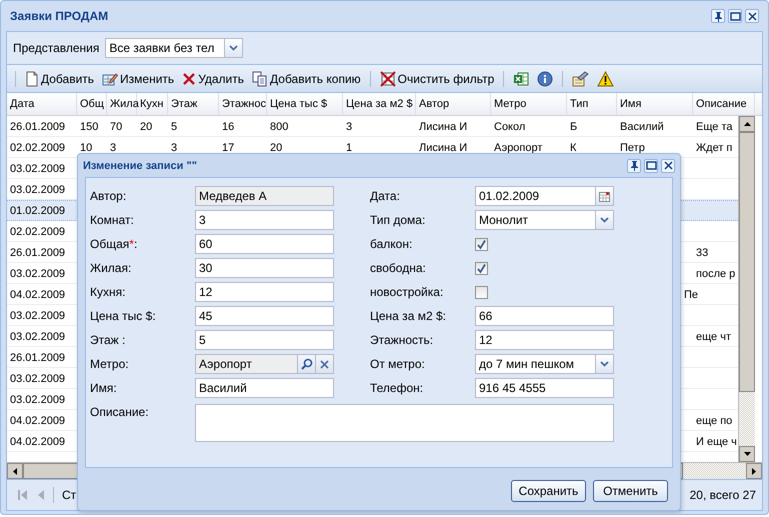 This screenshot has height=517, width=769. Describe the element at coordinates (59, 16) in the screenshot. I see `window-title: Заявки ПРОДАМ` at that location.